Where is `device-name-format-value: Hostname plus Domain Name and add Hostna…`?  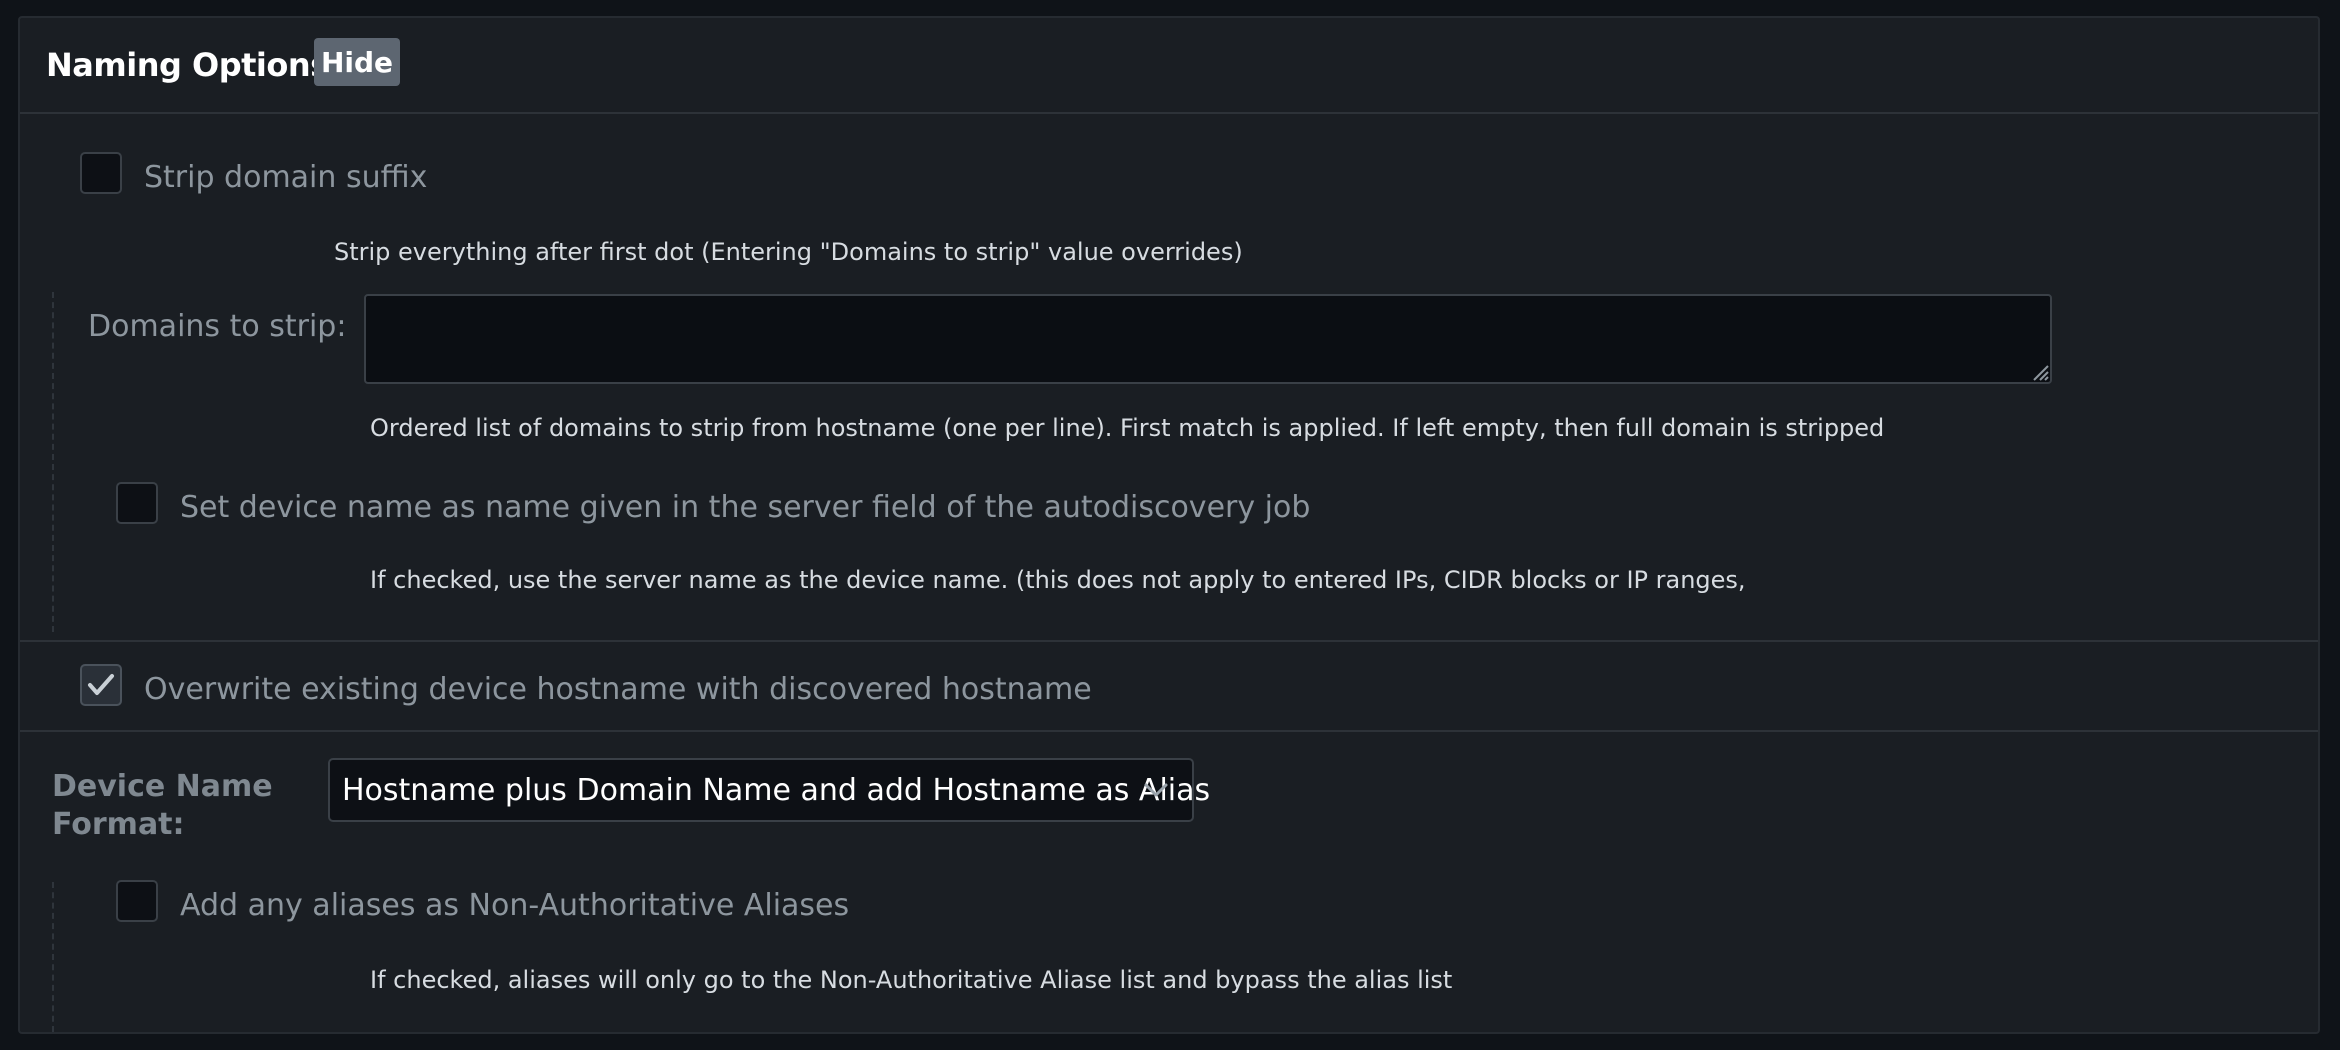 device-name-format-value: Hostname plus Domain Name and add Hostna… is located at coordinates (776, 790).